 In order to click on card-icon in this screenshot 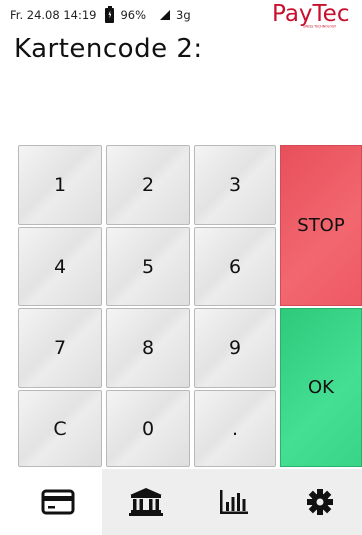, I will do `click(58, 502)`.